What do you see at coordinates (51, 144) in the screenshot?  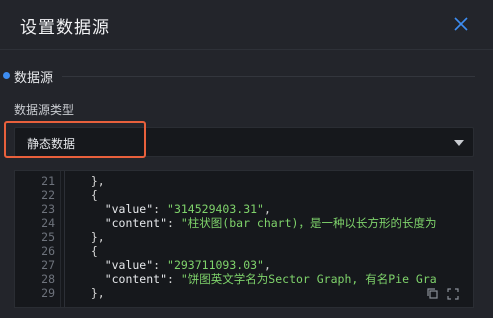 I see `data-source-type-value: 静态数据` at bounding box center [51, 144].